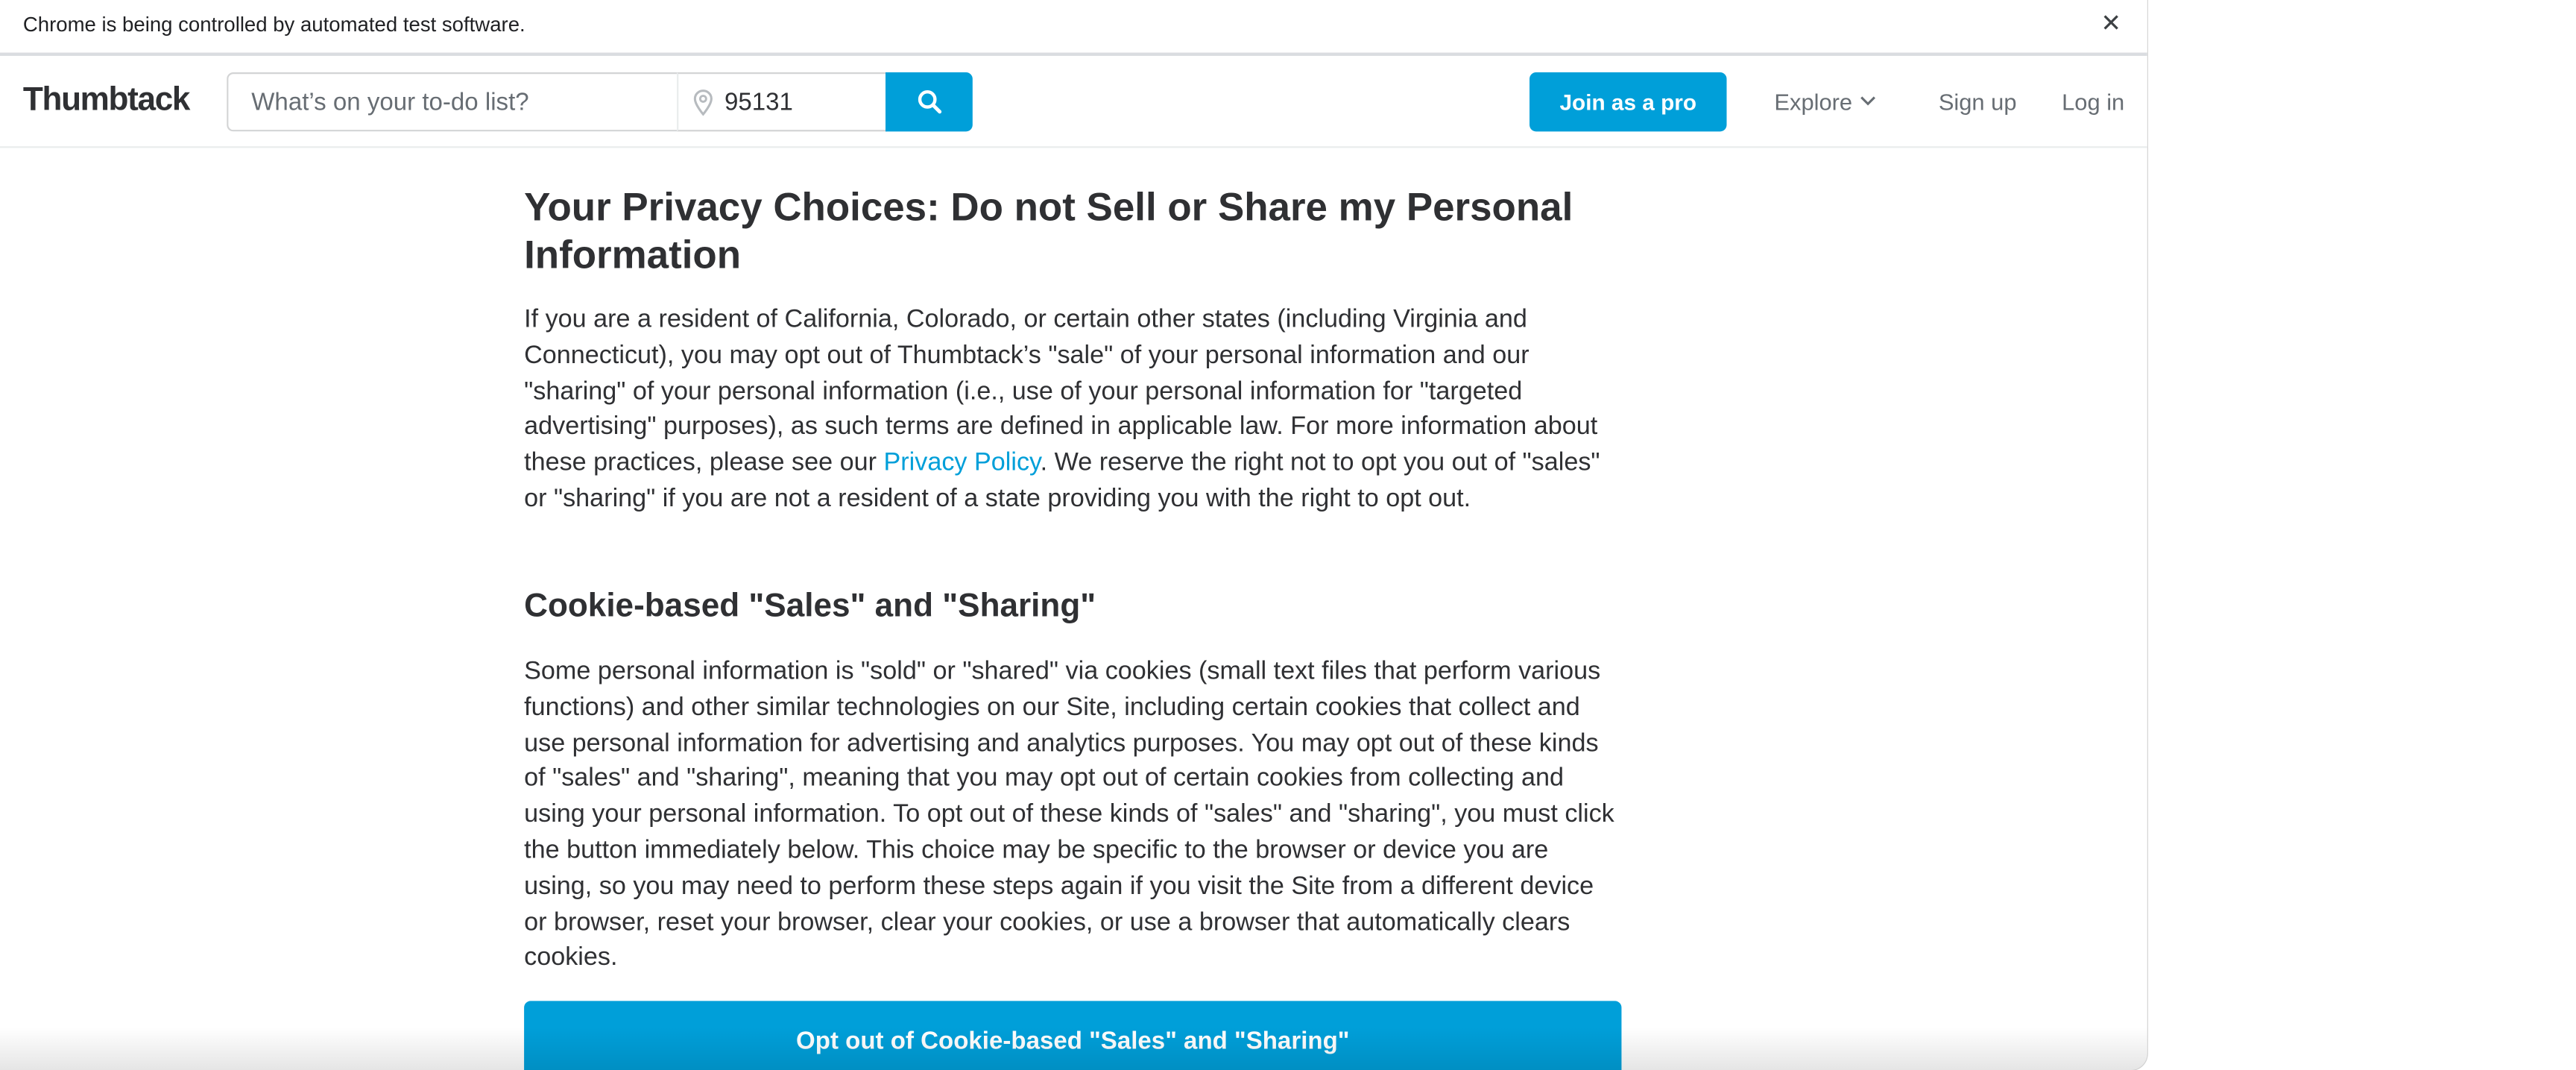 The height and width of the screenshot is (1070, 2576). What do you see at coordinates (961, 463) in the screenshot?
I see `privacy-policy-link: Privacy Policy` at bounding box center [961, 463].